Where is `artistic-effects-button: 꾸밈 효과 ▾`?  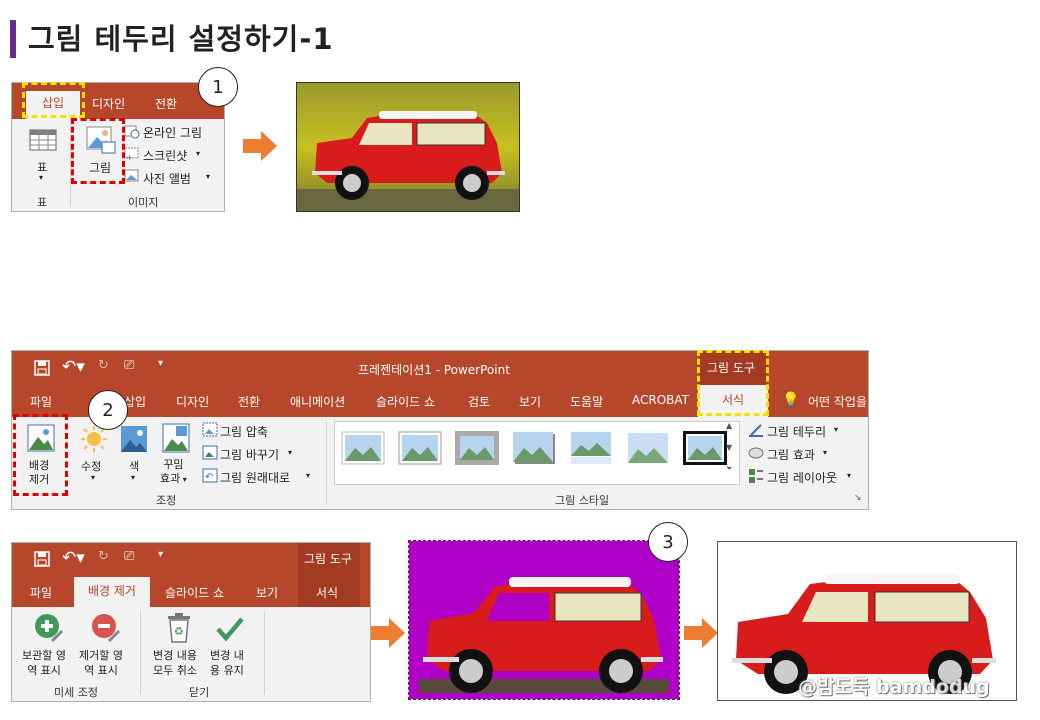
artistic-effects-button: 꾸밈 효과 ▾ is located at coordinates (173, 472).